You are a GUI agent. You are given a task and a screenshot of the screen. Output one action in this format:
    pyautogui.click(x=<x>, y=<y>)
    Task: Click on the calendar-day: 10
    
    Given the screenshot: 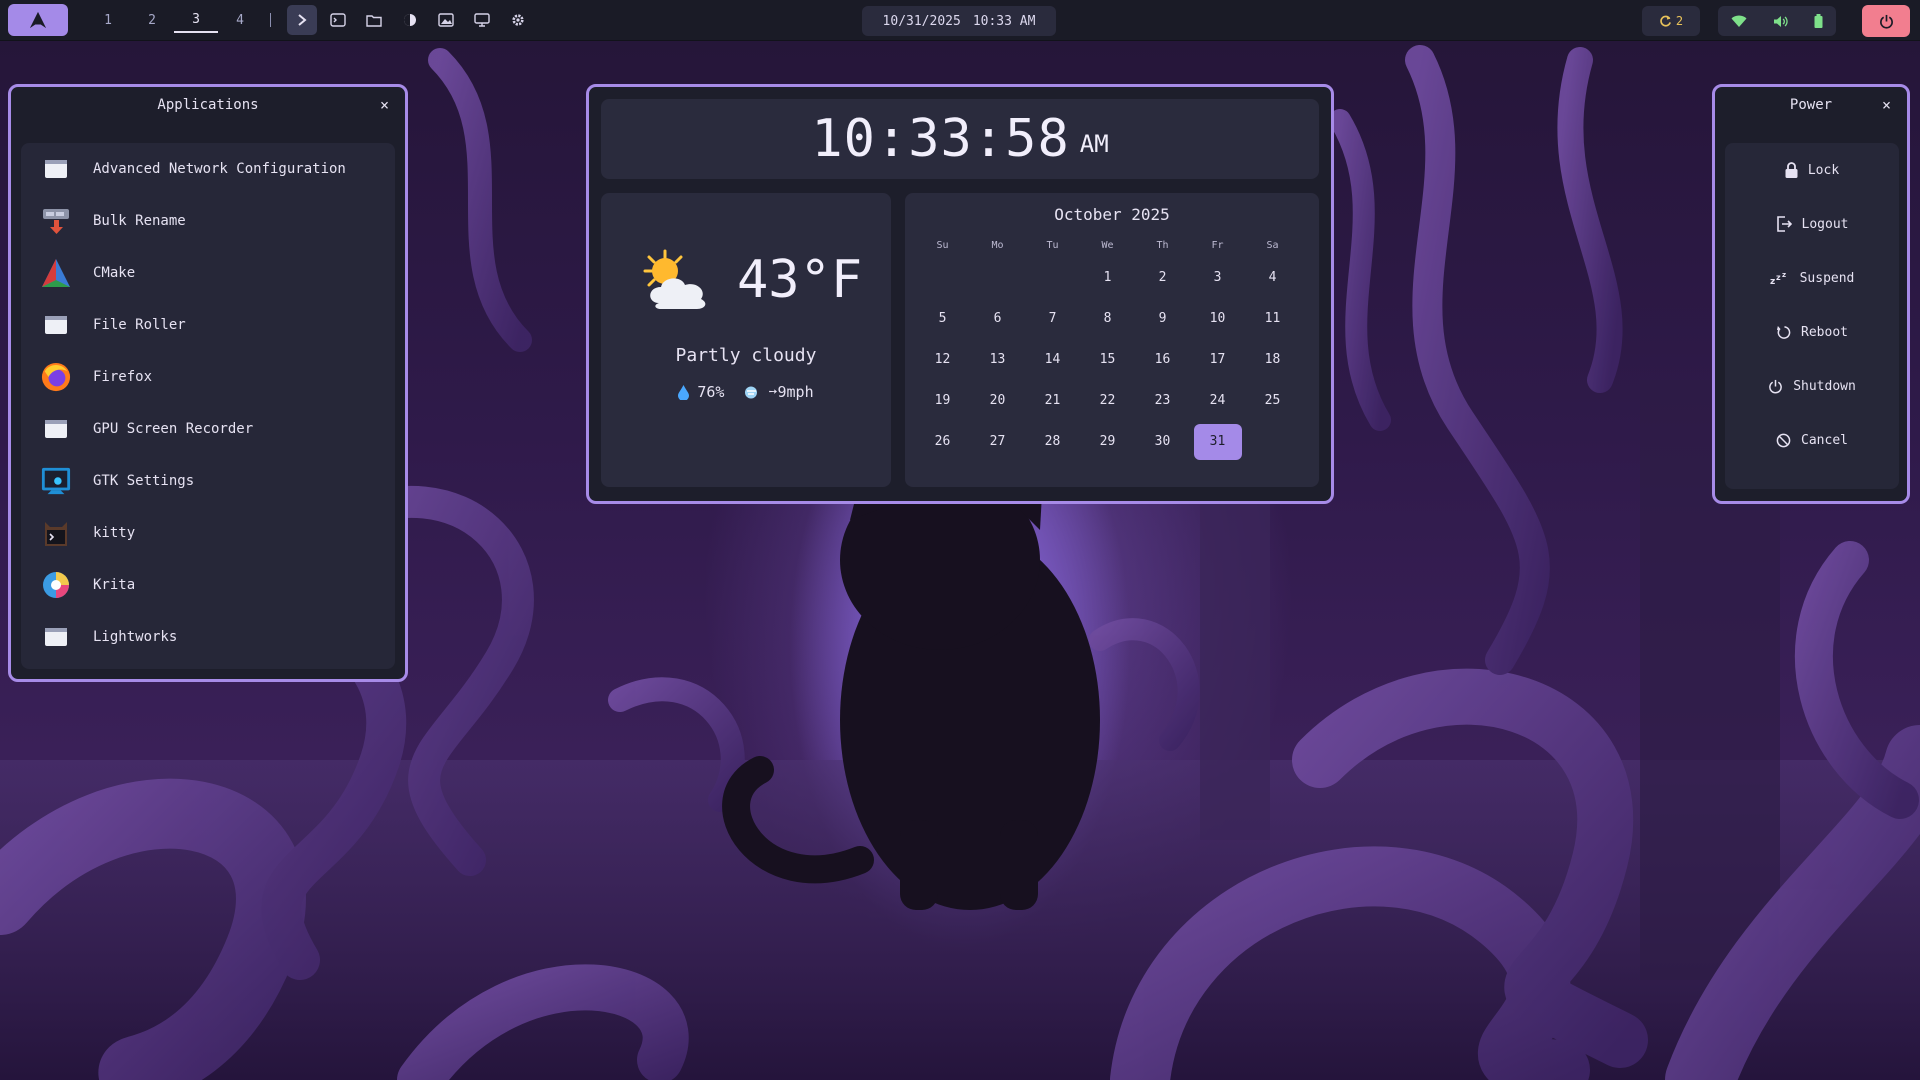 What is the action you would take?
    pyautogui.click(x=1217, y=318)
    